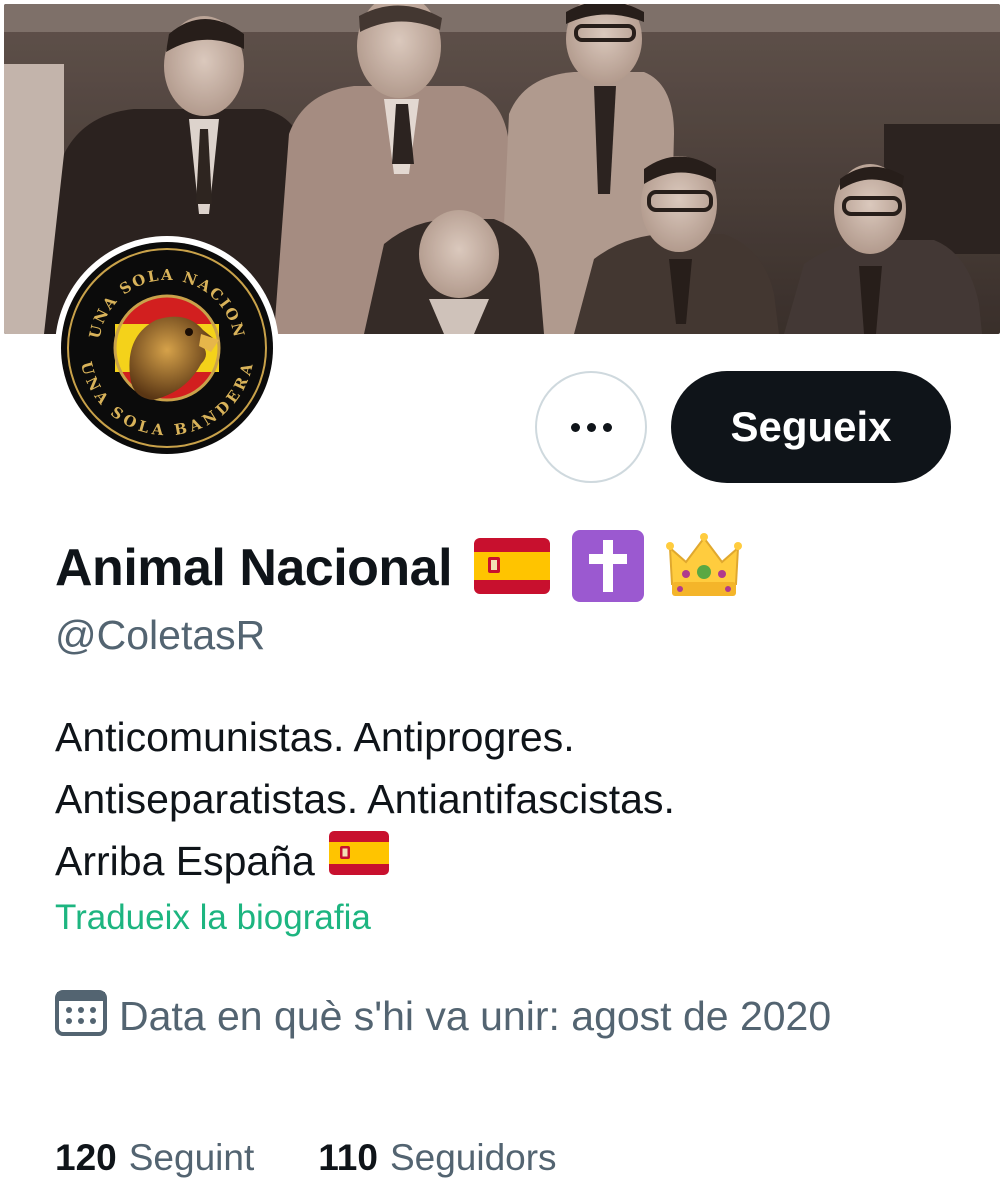  I want to click on following-link: 120 Seguint, so click(154, 1158).